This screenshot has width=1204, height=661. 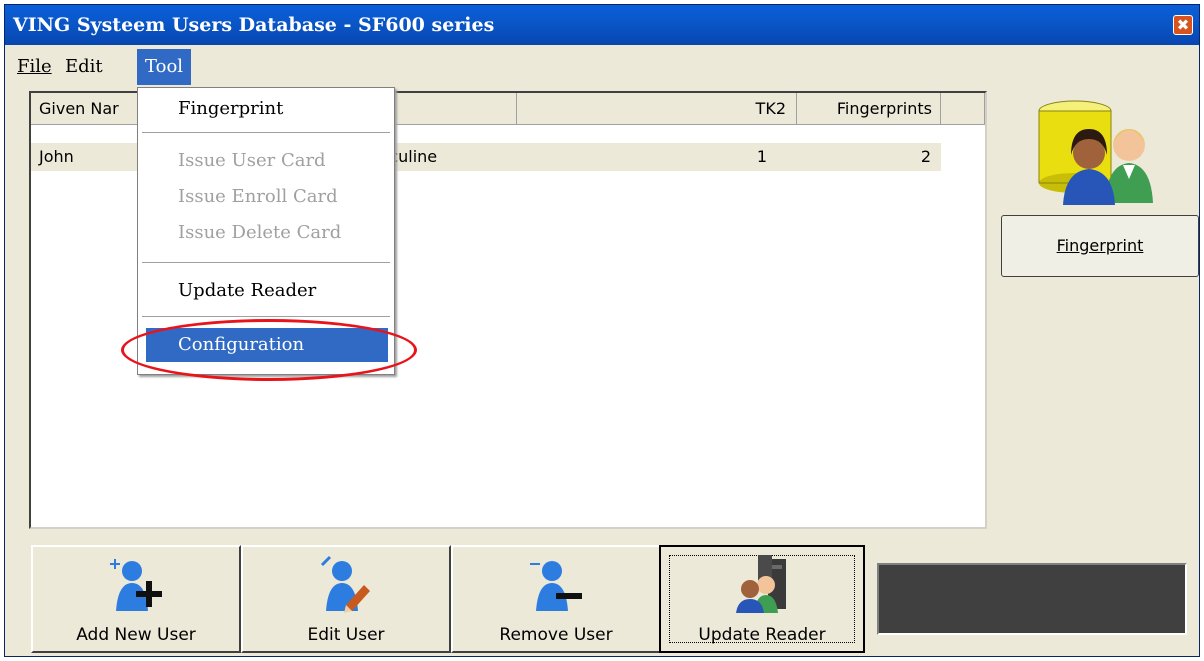 What do you see at coordinates (761, 156) in the screenshot?
I see `cell-tk2: 1` at bounding box center [761, 156].